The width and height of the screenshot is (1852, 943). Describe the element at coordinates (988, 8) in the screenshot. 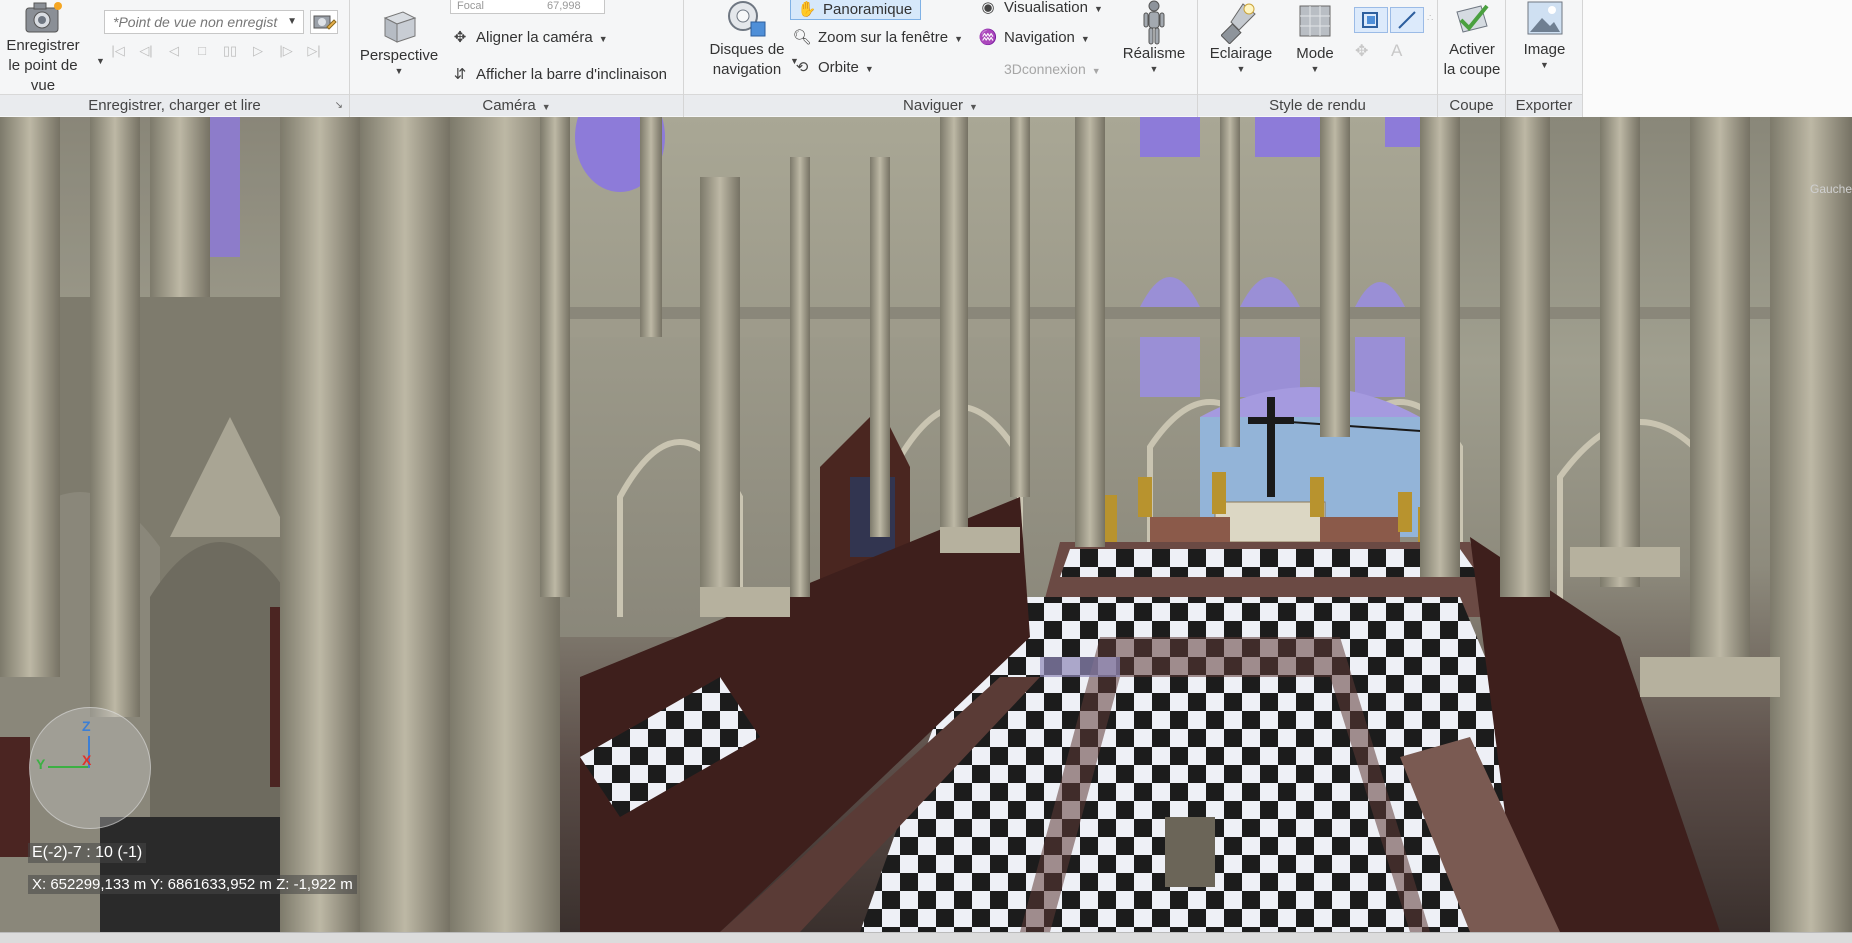

I see `eye-icon: ◉` at that location.